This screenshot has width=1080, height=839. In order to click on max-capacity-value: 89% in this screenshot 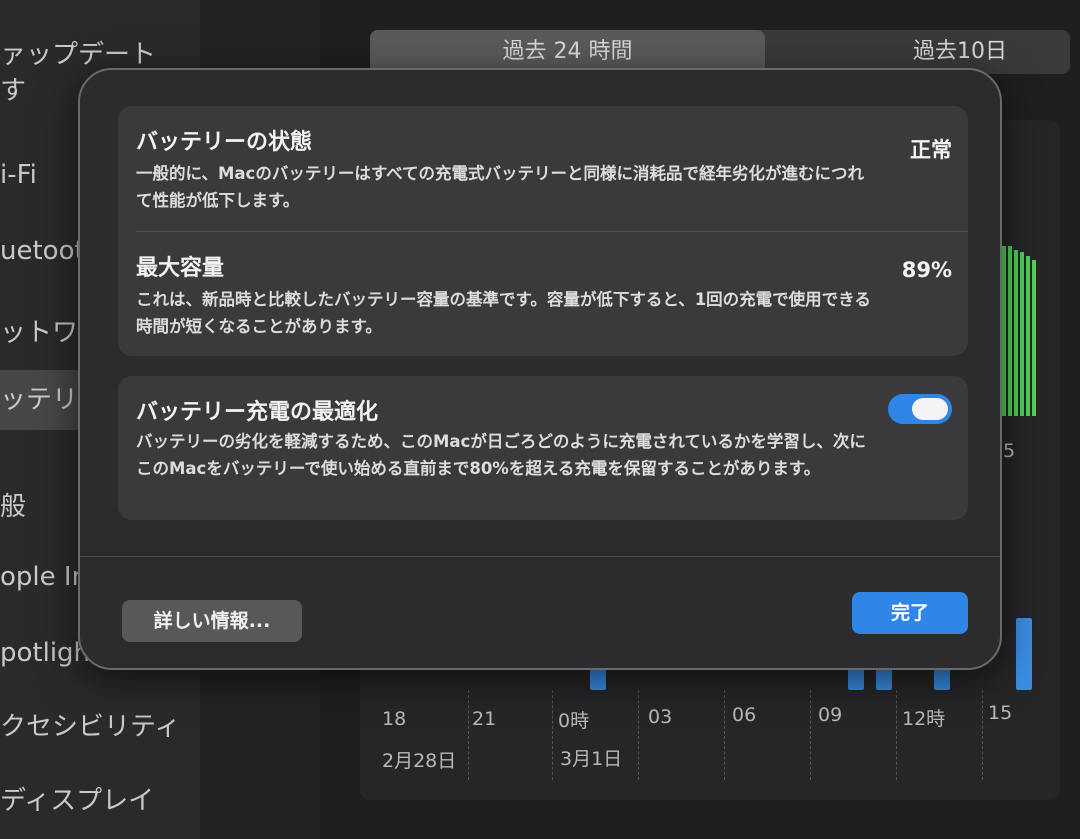, I will do `click(926, 270)`.